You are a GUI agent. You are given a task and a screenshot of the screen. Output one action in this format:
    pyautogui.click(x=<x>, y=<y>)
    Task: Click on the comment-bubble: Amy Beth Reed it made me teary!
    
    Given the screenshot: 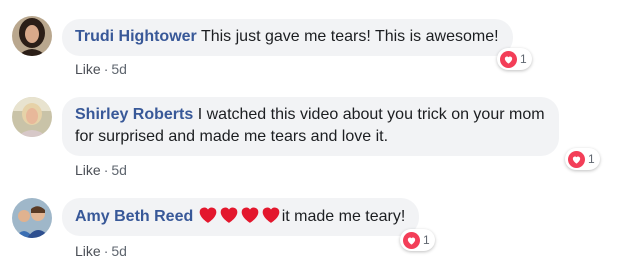 What is the action you would take?
    pyautogui.click(x=241, y=217)
    